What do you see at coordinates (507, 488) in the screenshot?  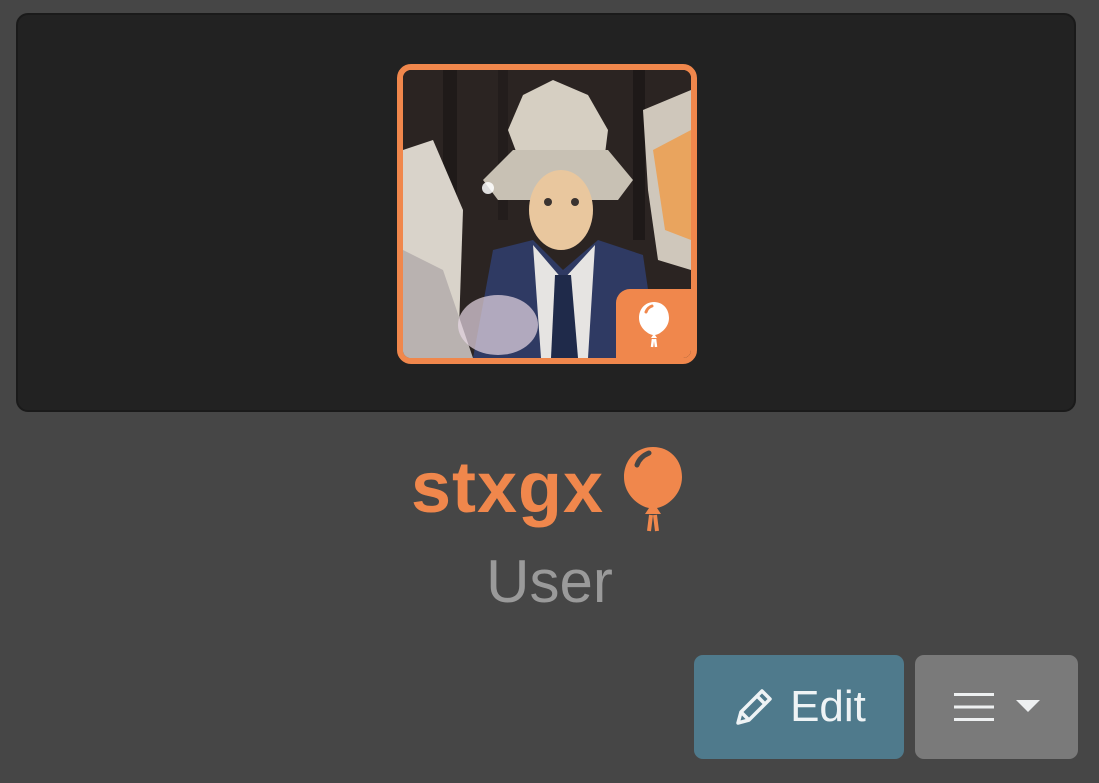 I see `username: stxgx` at bounding box center [507, 488].